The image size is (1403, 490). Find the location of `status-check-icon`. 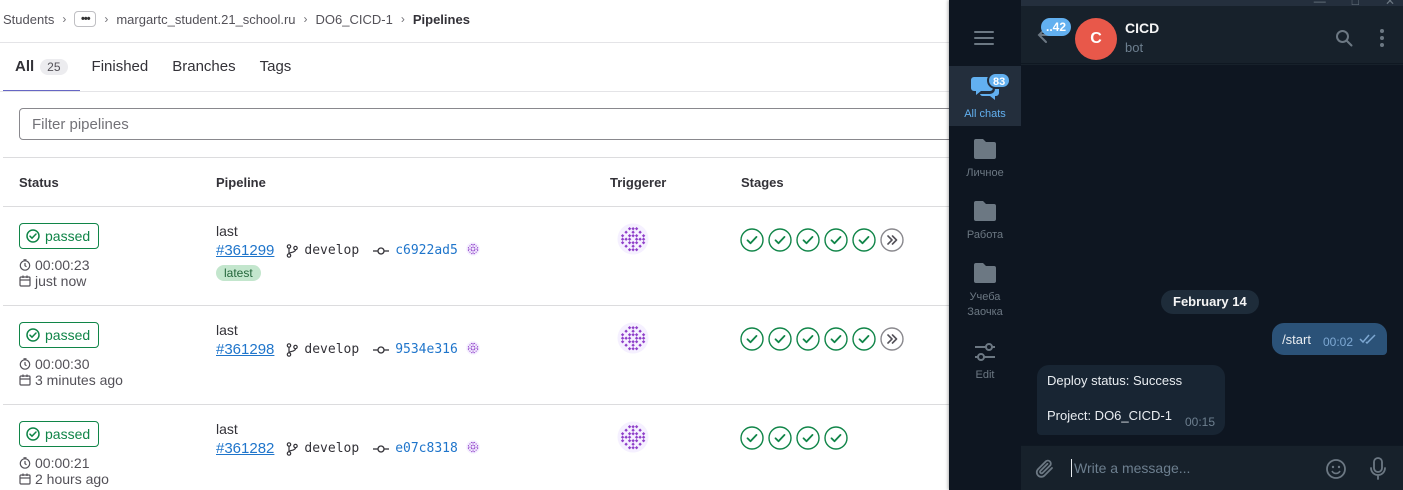

status-check-icon is located at coordinates (33, 335).